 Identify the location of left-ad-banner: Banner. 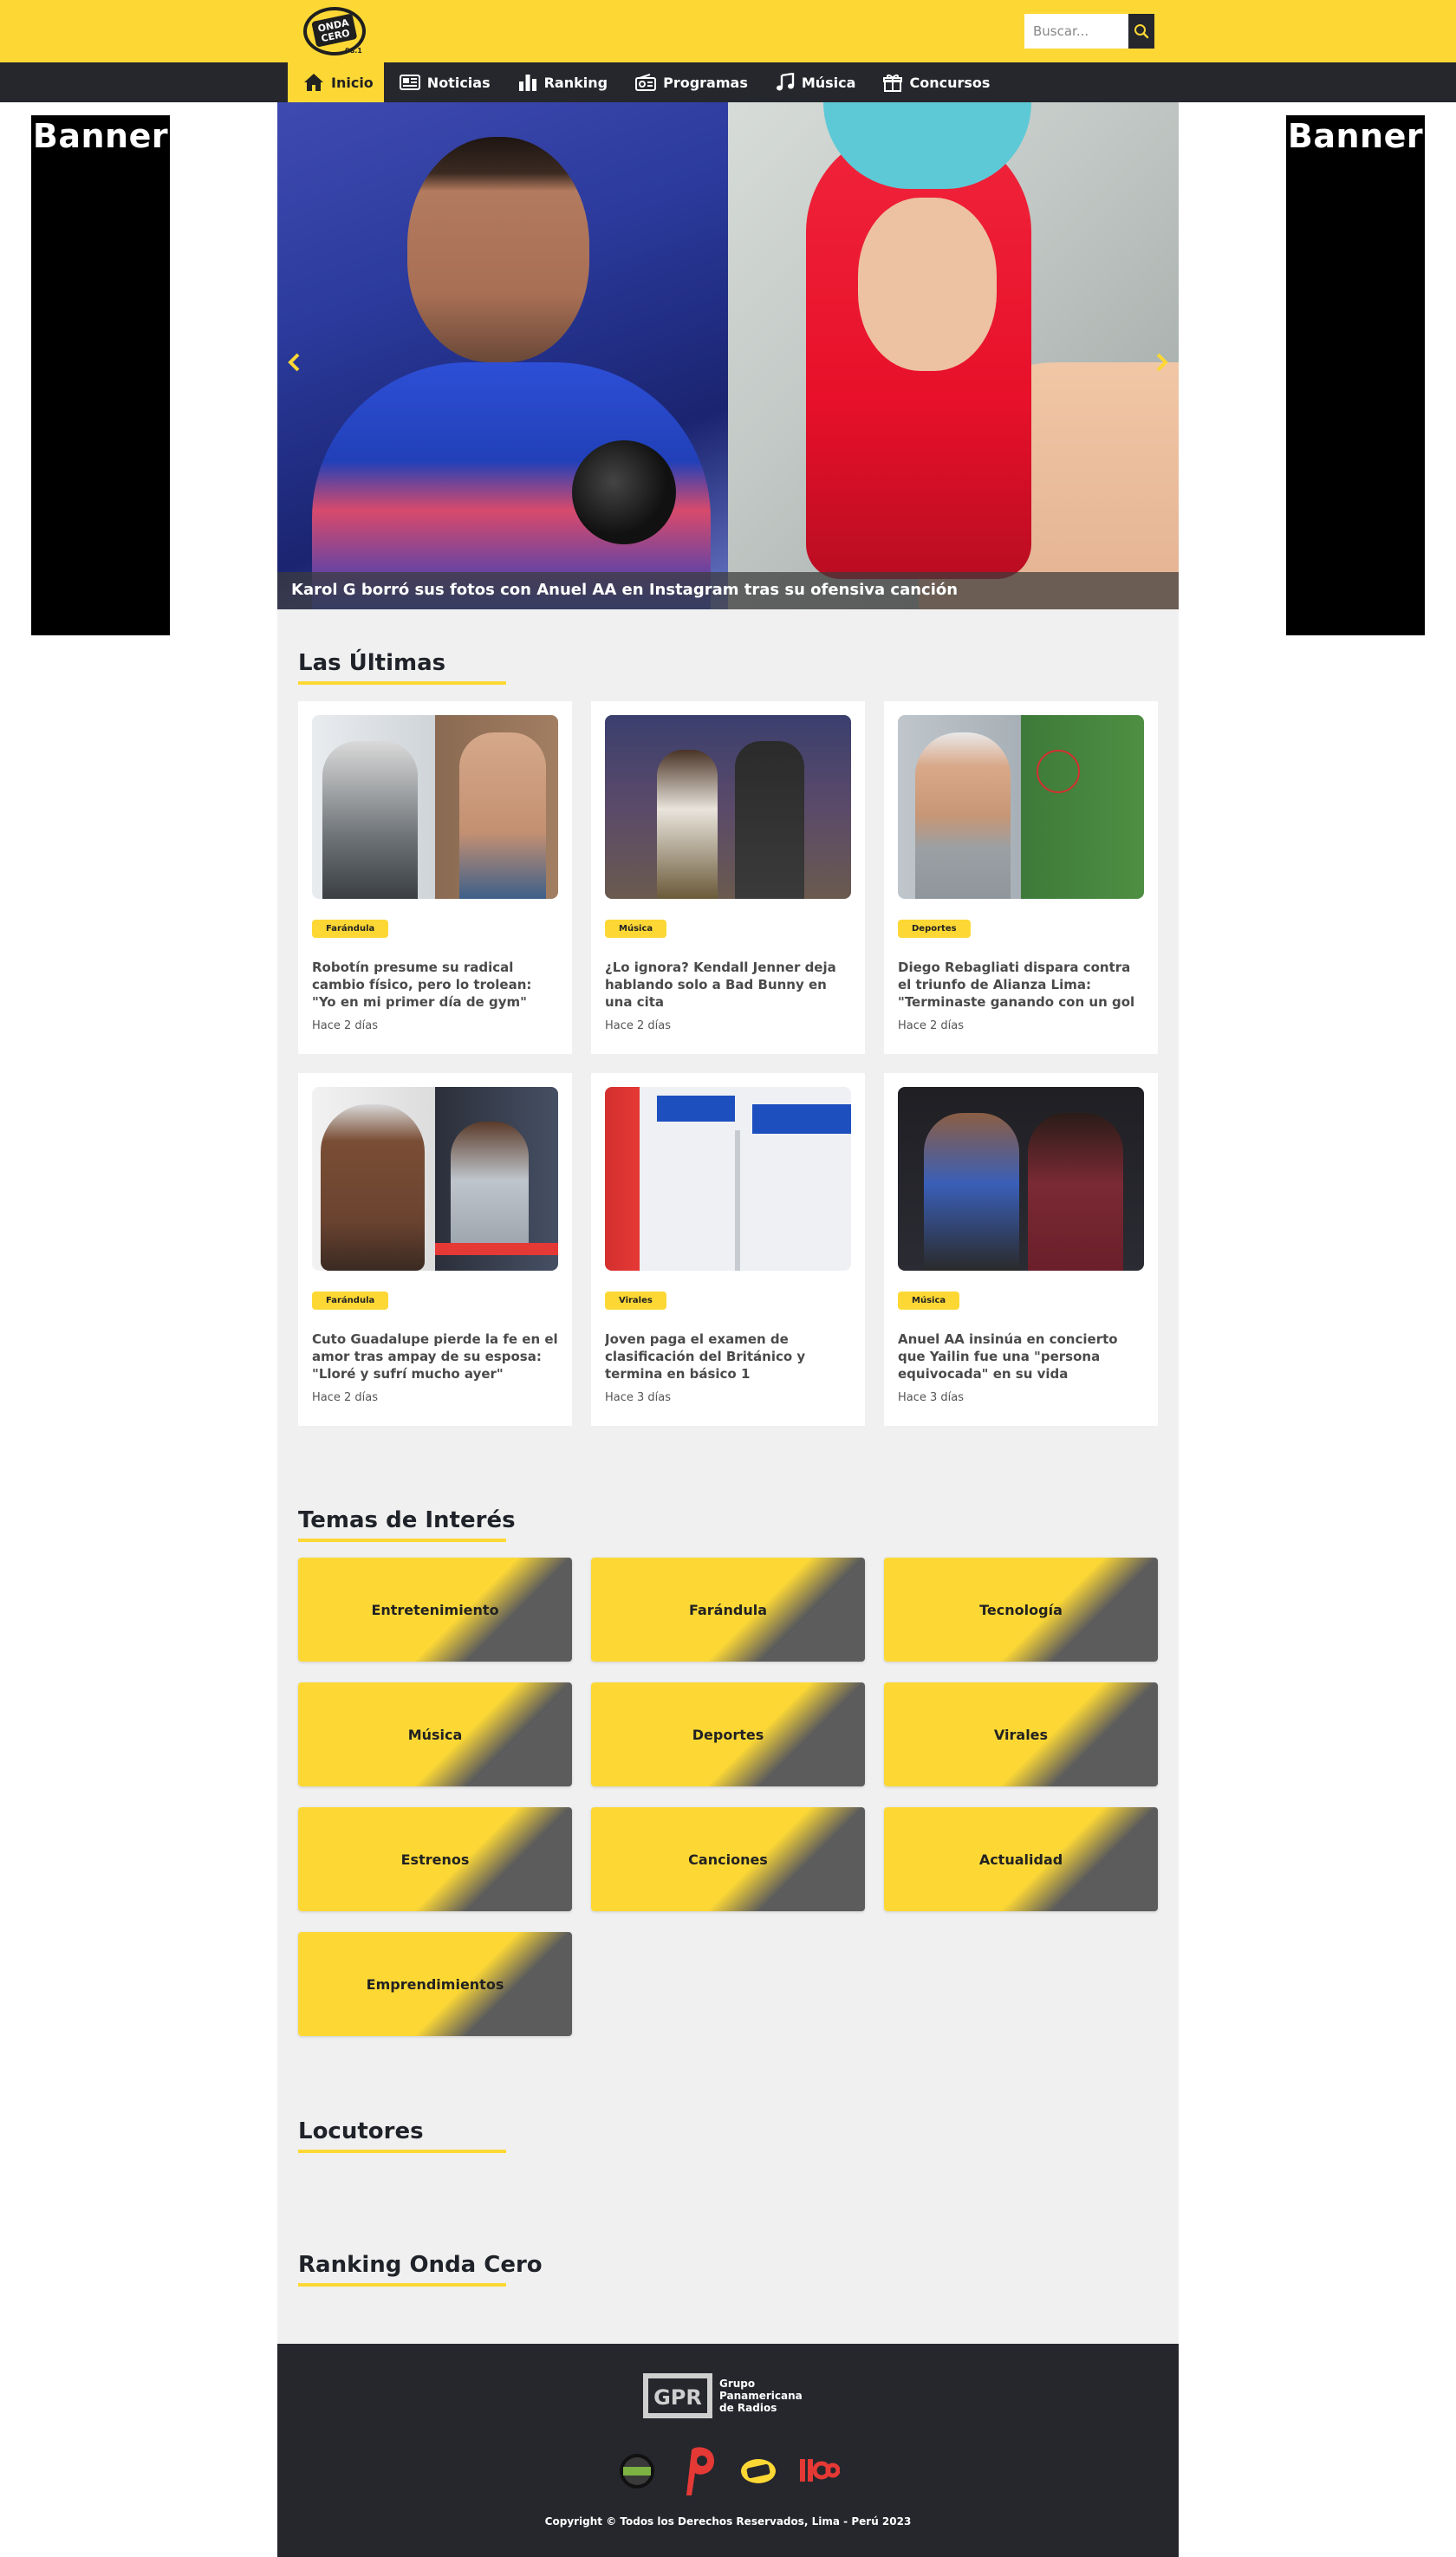
(100, 375).